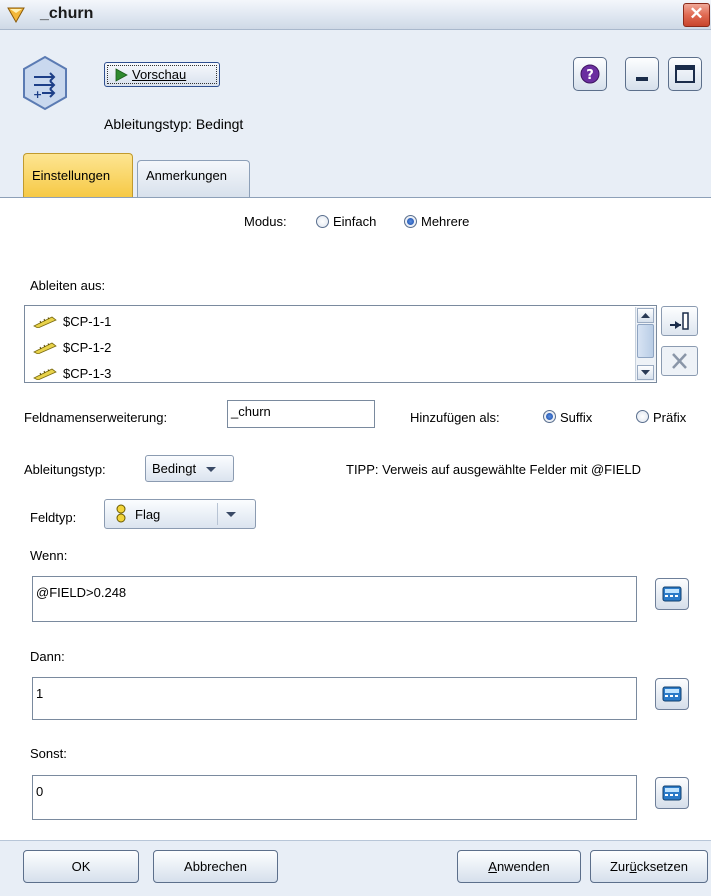  I want to click on then-expression-builder-button, so click(672, 694).